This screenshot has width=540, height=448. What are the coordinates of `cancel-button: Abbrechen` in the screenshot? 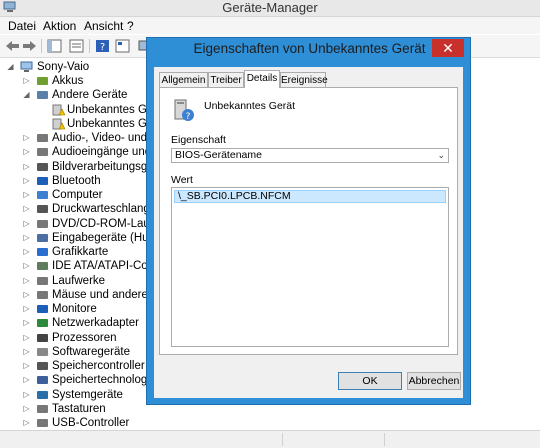 It's located at (434, 381).